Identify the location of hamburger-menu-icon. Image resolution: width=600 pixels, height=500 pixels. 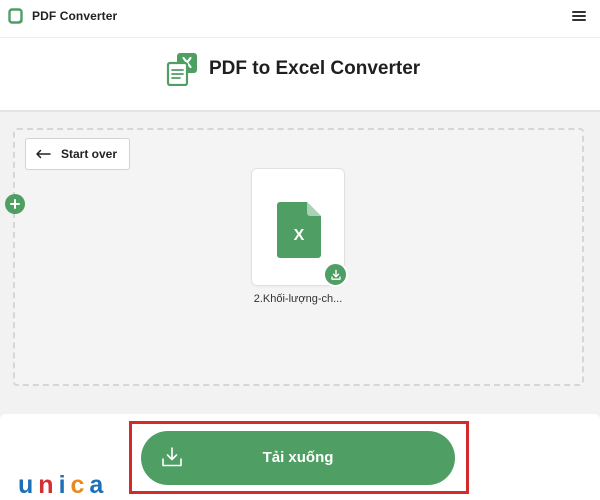
(579, 16).